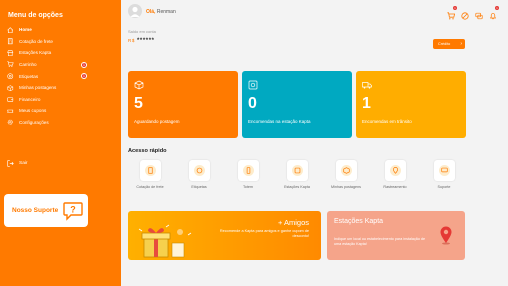  Describe the element at coordinates (147, 151) in the screenshot. I see `quick-access-title: Acesso rápido` at that location.